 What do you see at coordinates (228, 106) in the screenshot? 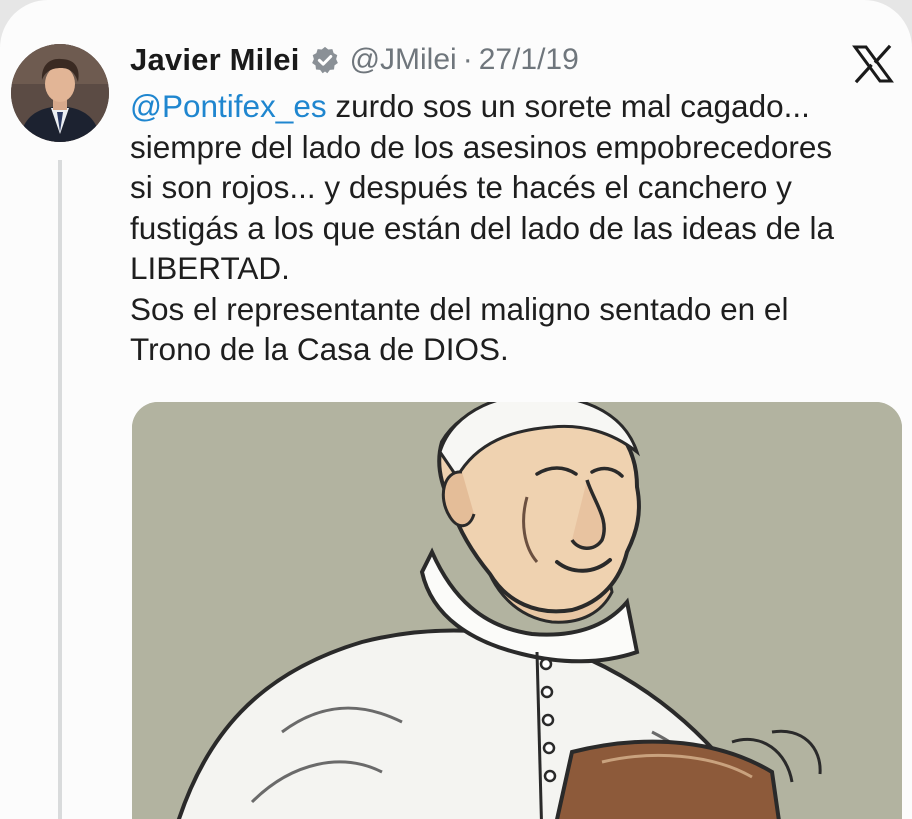
I see `mention-link: @Pontifex_es` at bounding box center [228, 106].